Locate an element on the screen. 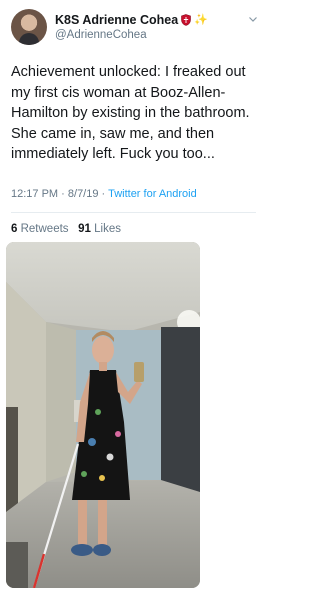 The image size is (320, 600). user-handle: @AdrienneCohea is located at coordinates (101, 35).